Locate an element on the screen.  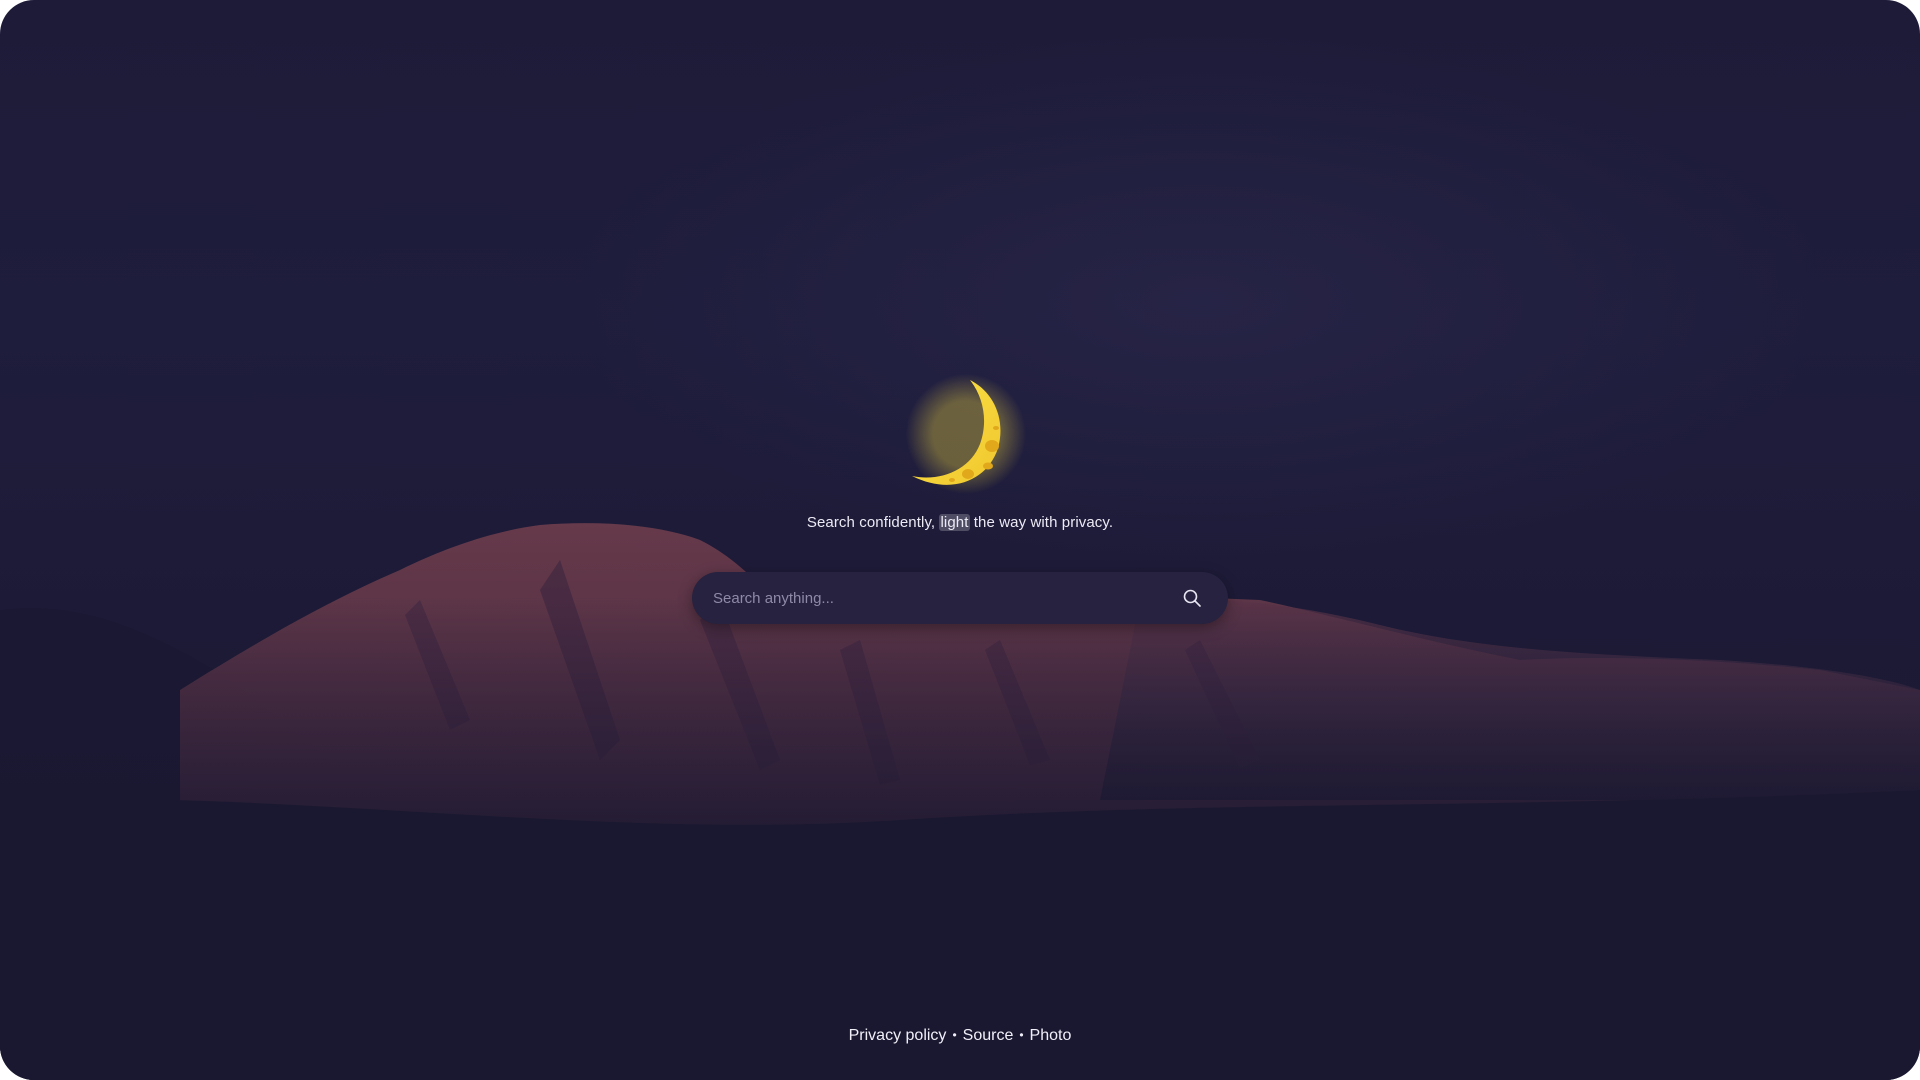
tagline-text-before: Search confidently, is located at coordinates (873, 522).